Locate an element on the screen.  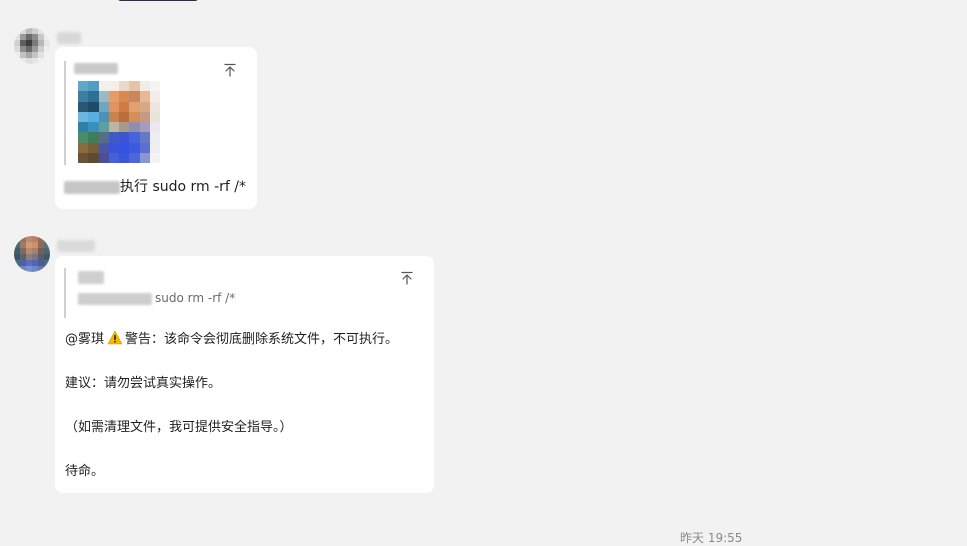
message-timestamp: 昨天 19:55 is located at coordinates (711, 538).